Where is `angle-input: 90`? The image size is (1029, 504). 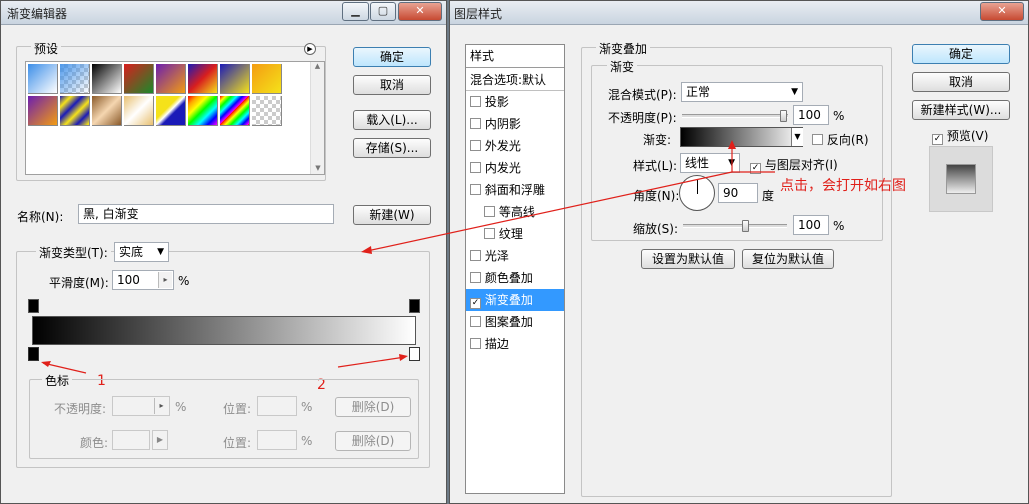
angle-input: 90 is located at coordinates (738, 193).